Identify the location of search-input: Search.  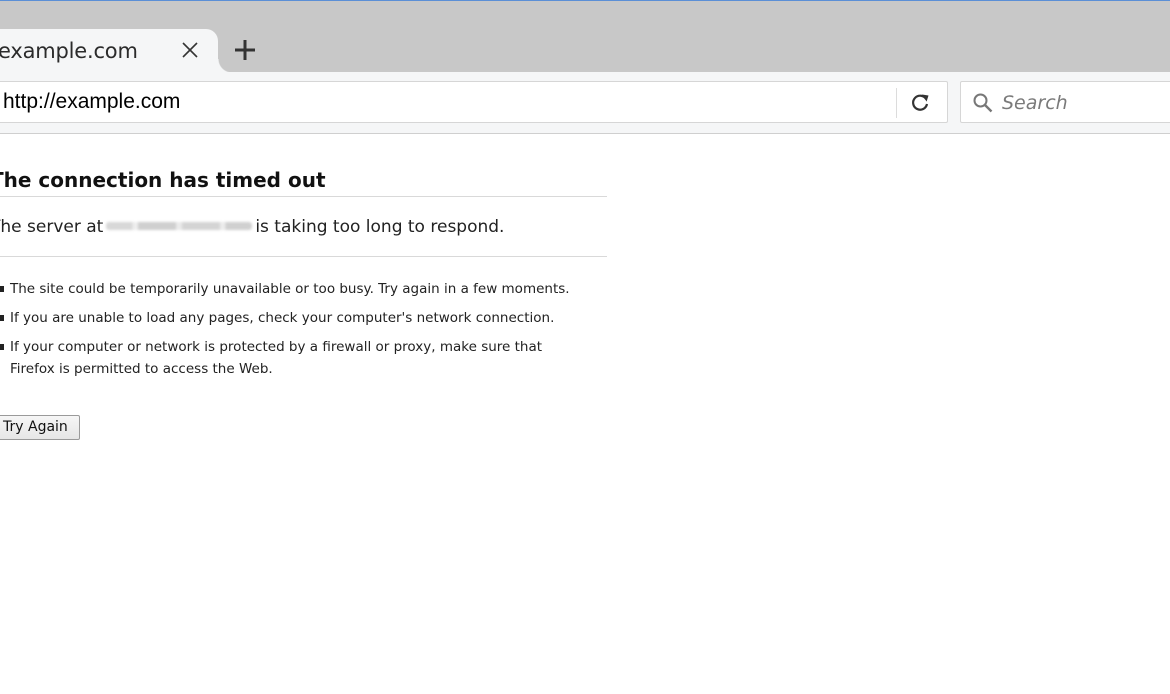
(1035, 103).